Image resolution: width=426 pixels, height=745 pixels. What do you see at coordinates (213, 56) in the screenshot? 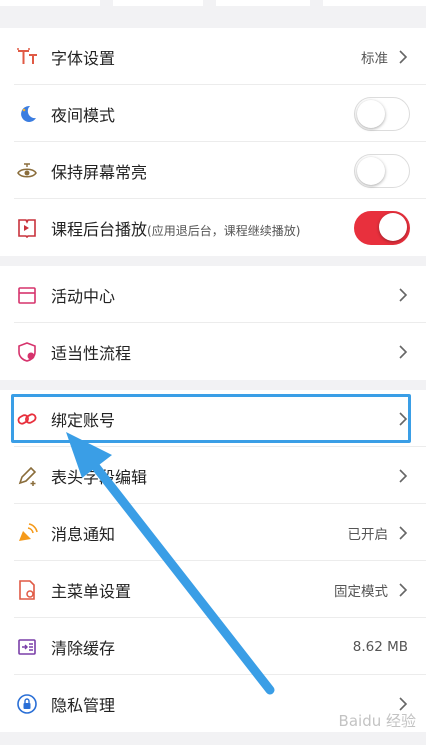
I see `row-font-settings: 字体设置 标准` at bounding box center [213, 56].